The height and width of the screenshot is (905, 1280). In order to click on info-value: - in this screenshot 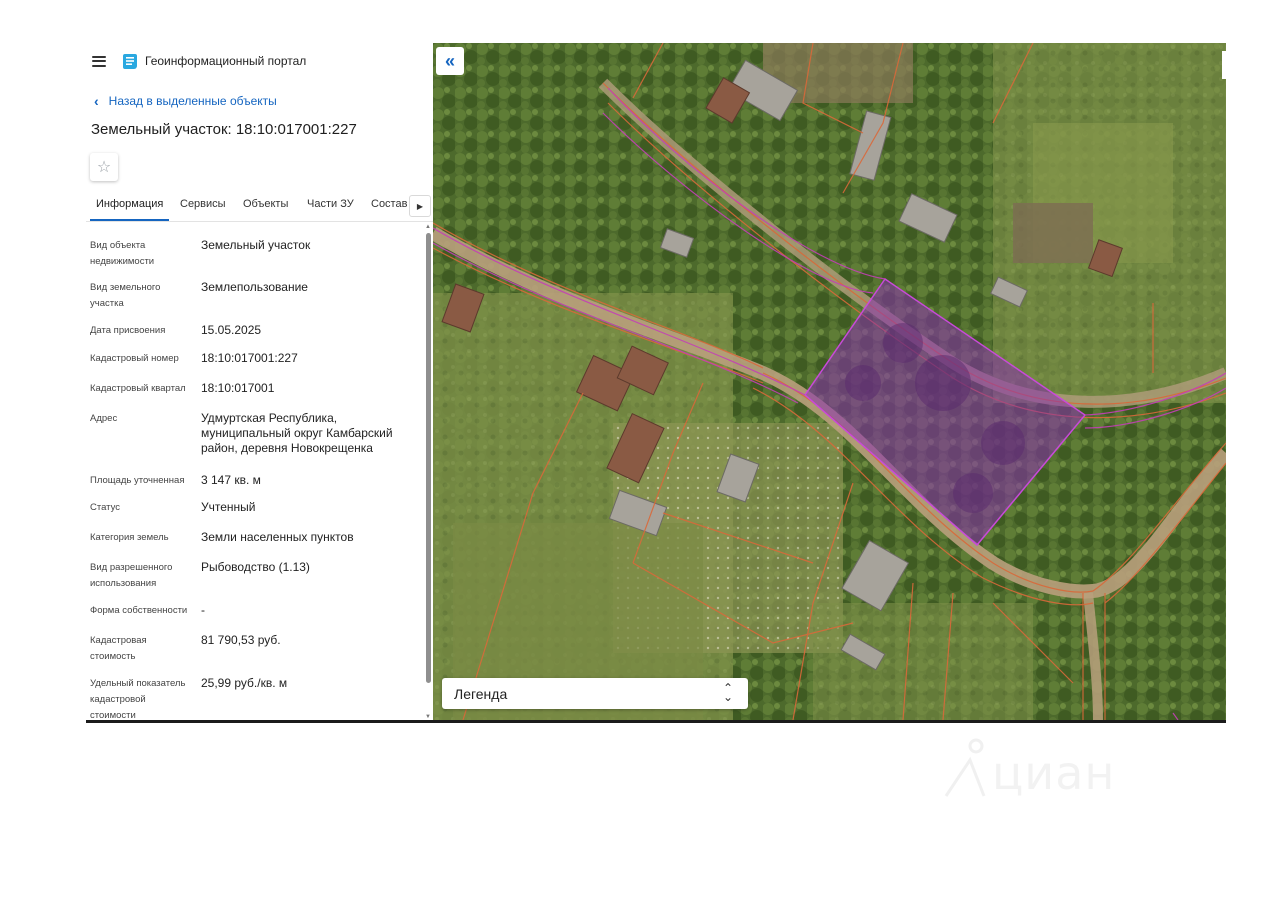, I will do `click(203, 610)`.